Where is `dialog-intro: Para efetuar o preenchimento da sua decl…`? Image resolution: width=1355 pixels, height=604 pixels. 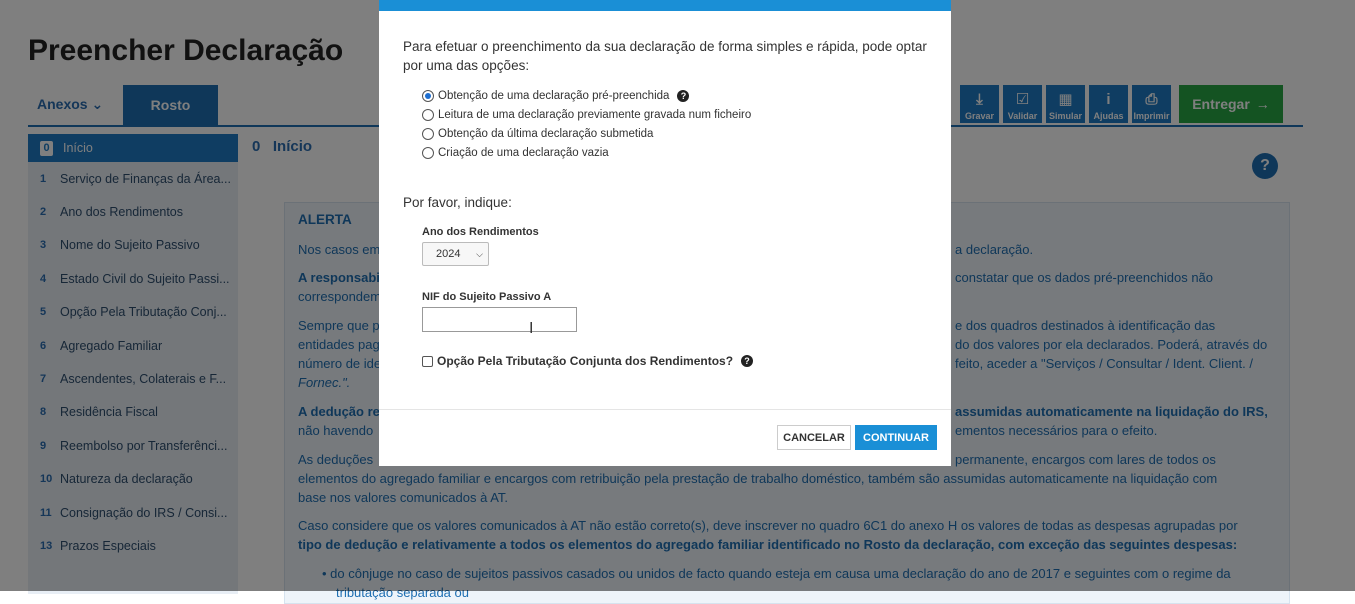 dialog-intro: Para efetuar o preenchimento da sua decl… is located at coordinates (665, 56).